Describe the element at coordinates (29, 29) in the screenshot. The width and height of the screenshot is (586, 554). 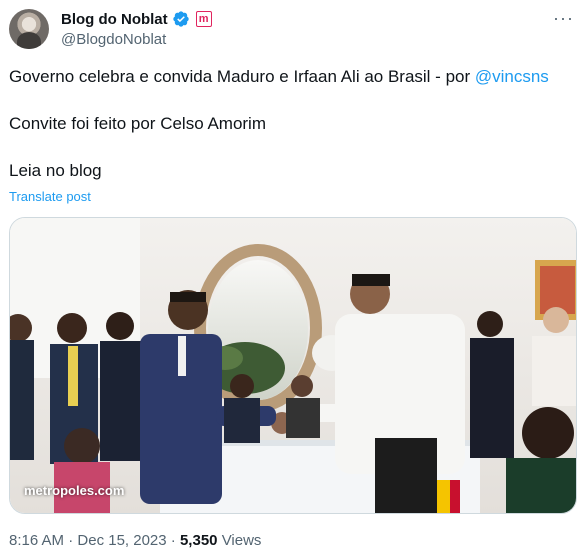
I see `author-avatar` at that location.